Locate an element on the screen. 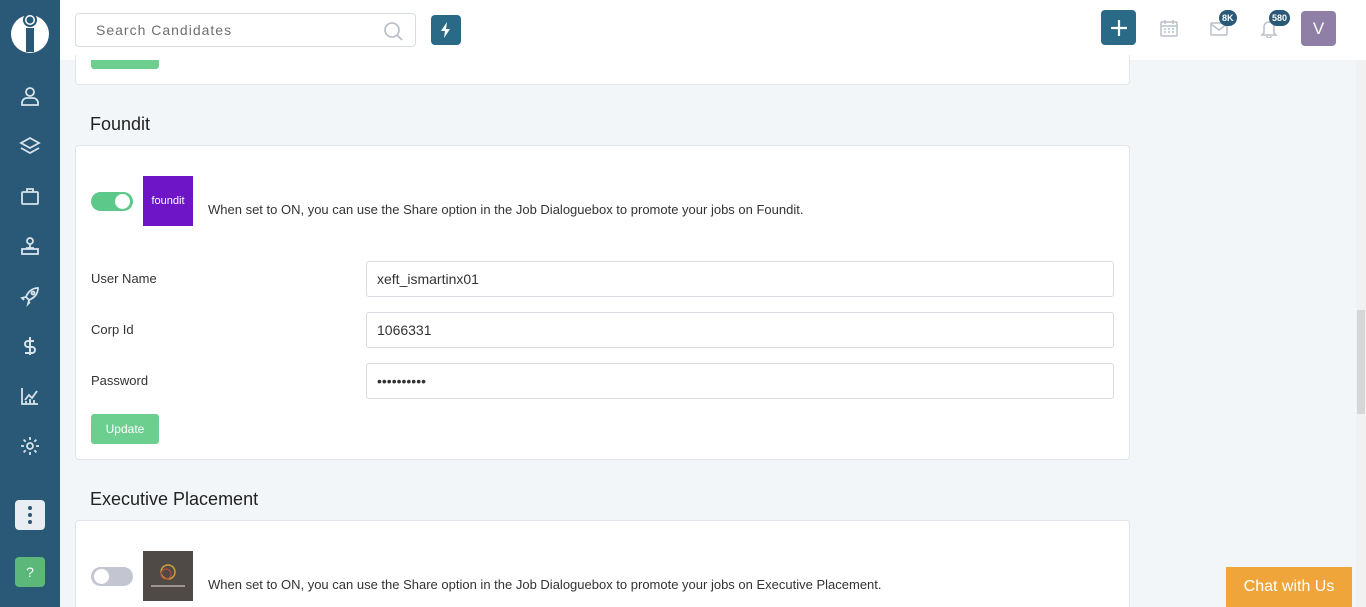  jobs-briefcase-icon is located at coordinates (30, 196).